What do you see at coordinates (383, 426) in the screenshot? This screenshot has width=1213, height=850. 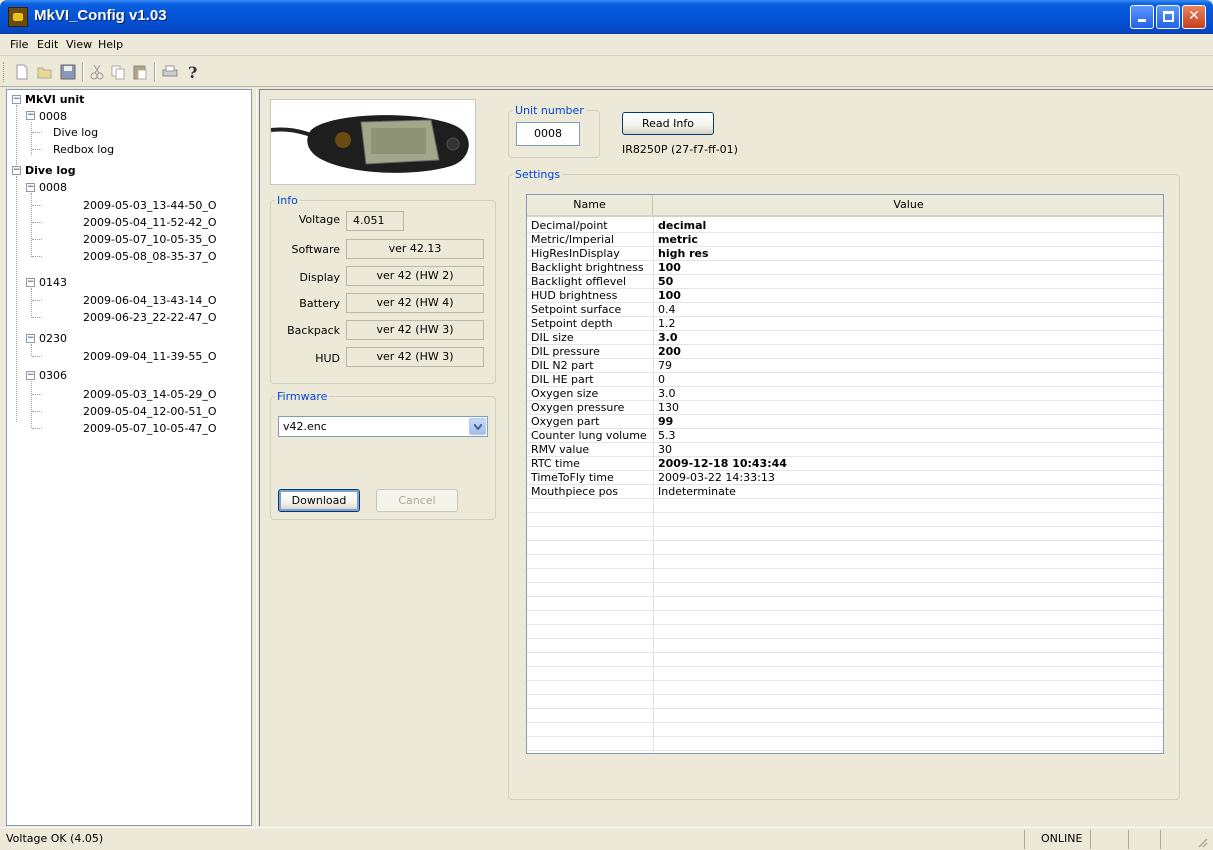 I see `firmware-select: v42.enc` at bounding box center [383, 426].